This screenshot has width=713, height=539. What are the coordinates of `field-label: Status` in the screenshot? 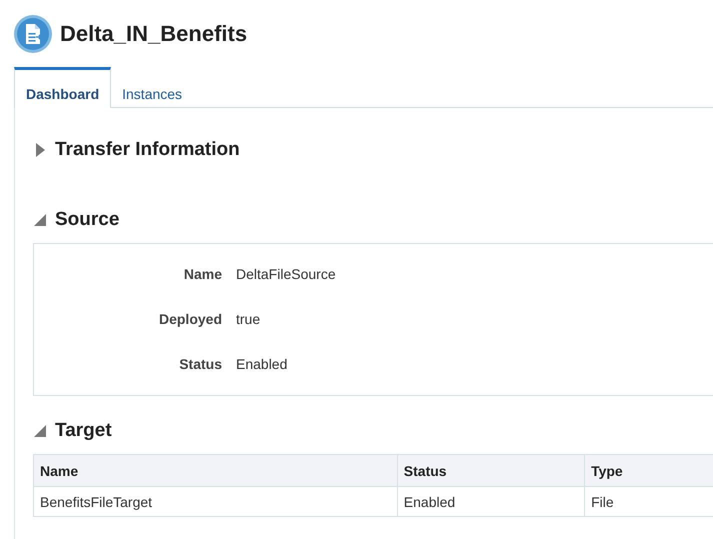 It's located at (200, 364).